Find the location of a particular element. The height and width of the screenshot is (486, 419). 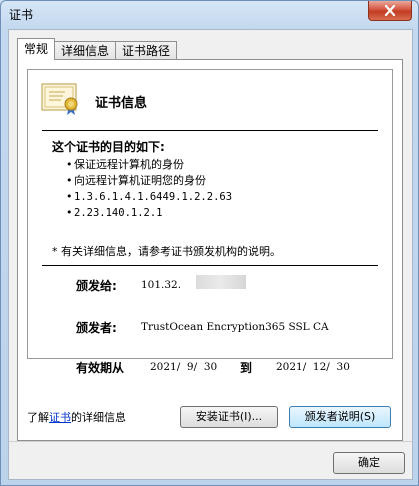

divider-top is located at coordinates (210, 130).